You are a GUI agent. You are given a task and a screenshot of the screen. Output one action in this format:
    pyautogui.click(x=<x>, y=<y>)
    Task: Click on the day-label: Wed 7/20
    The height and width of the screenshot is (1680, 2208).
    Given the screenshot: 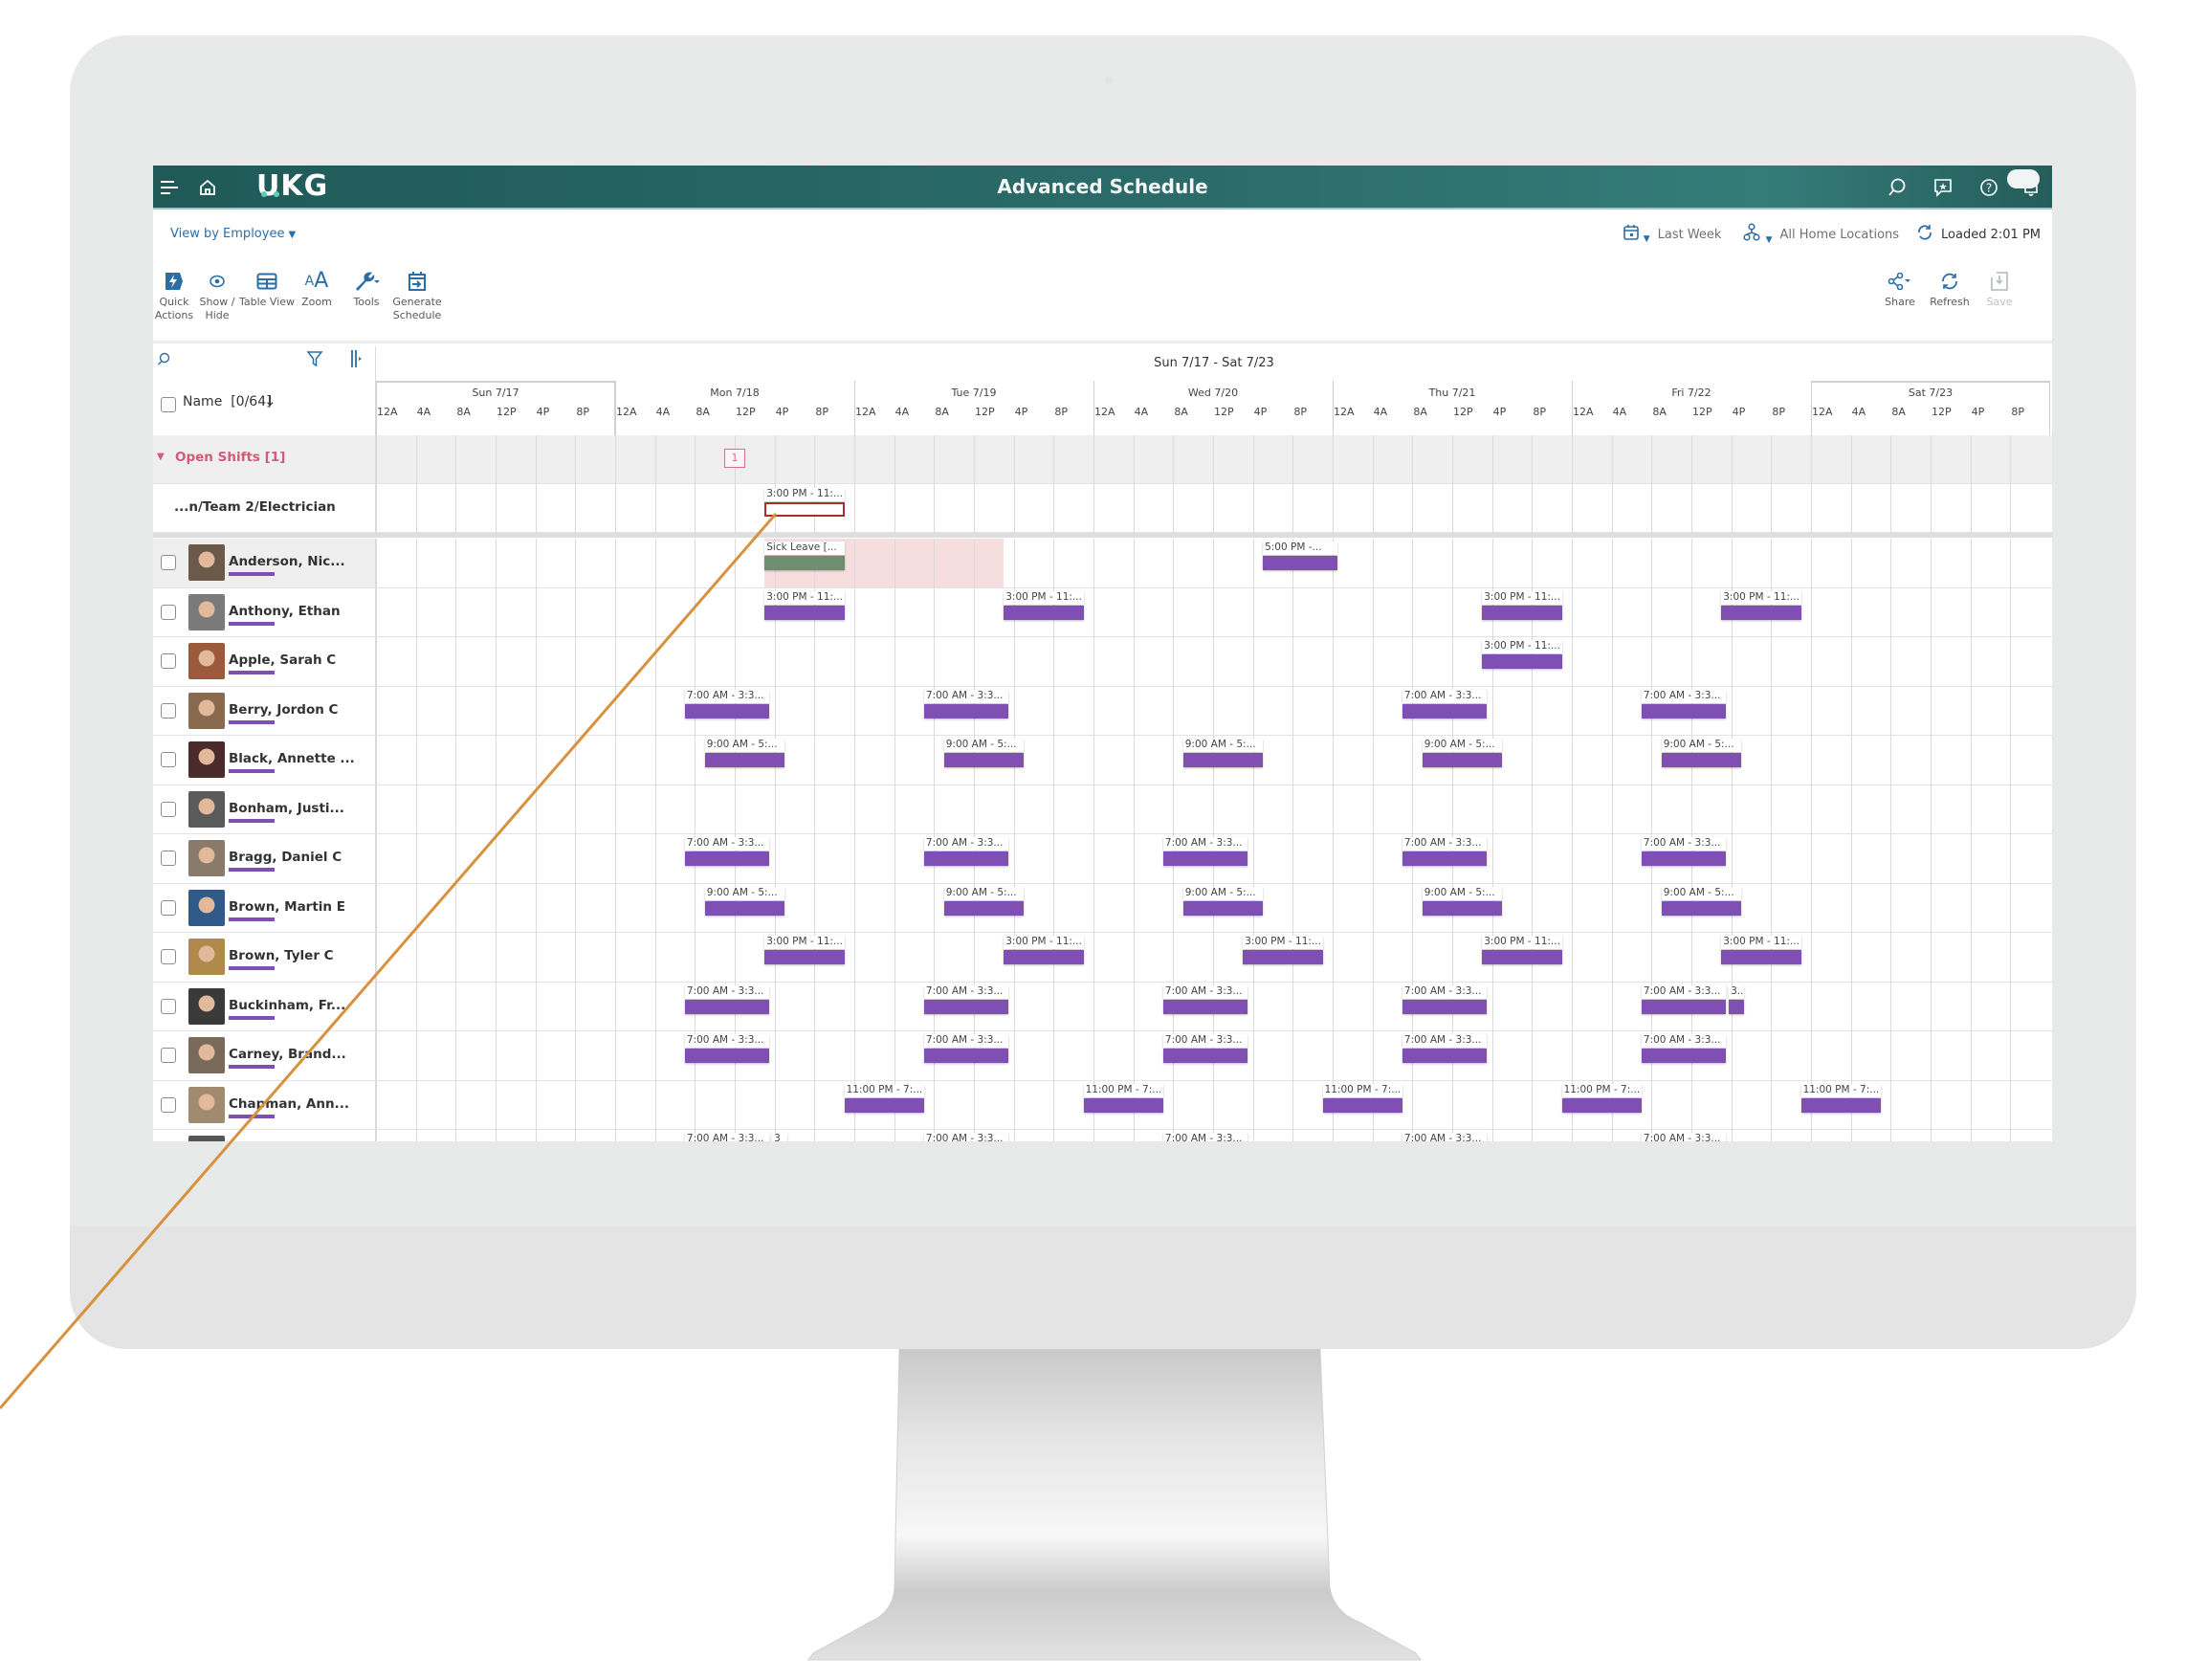 What is the action you would take?
    pyautogui.click(x=1213, y=393)
    